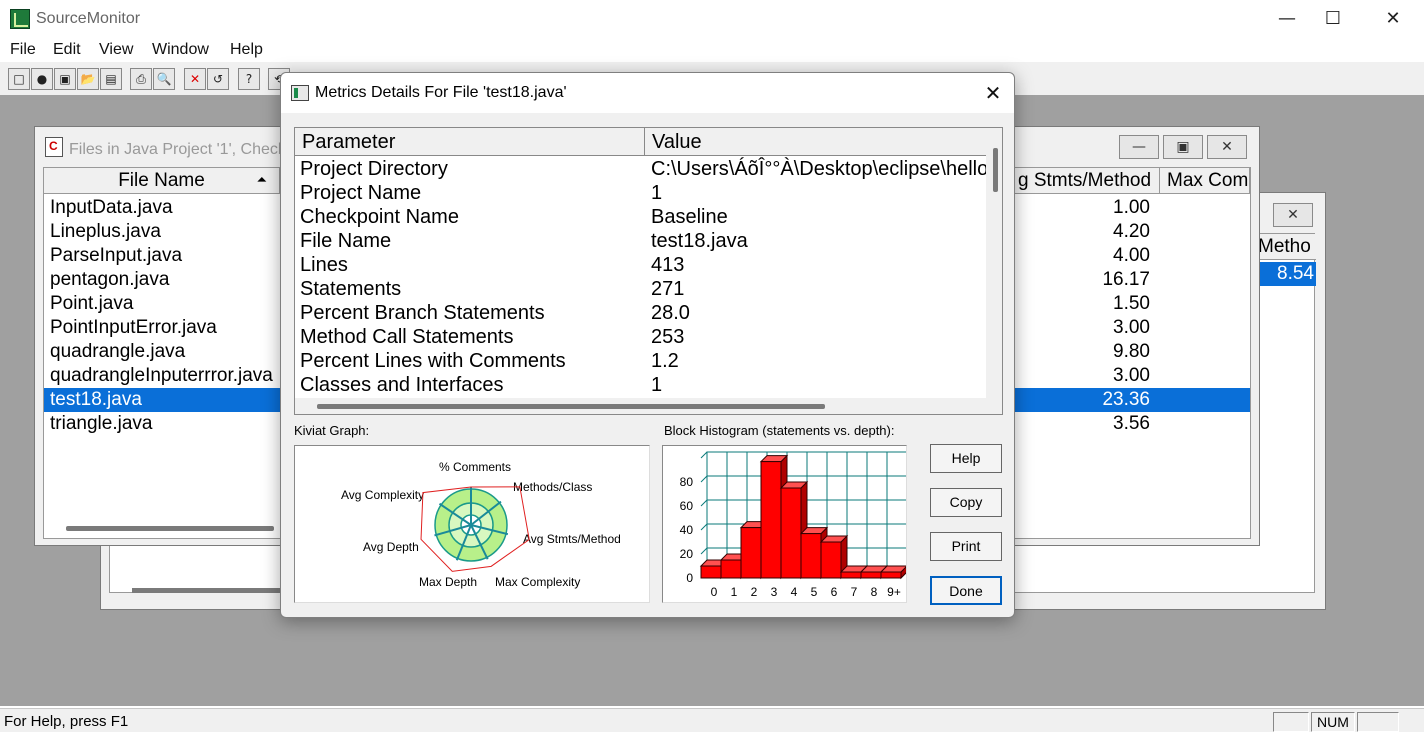 Image resolution: width=1424 pixels, height=732 pixels. What do you see at coordinates (170, 528) in the screenshot?
I see `files-hscroll-thumb` at bounding box center [170, 528].